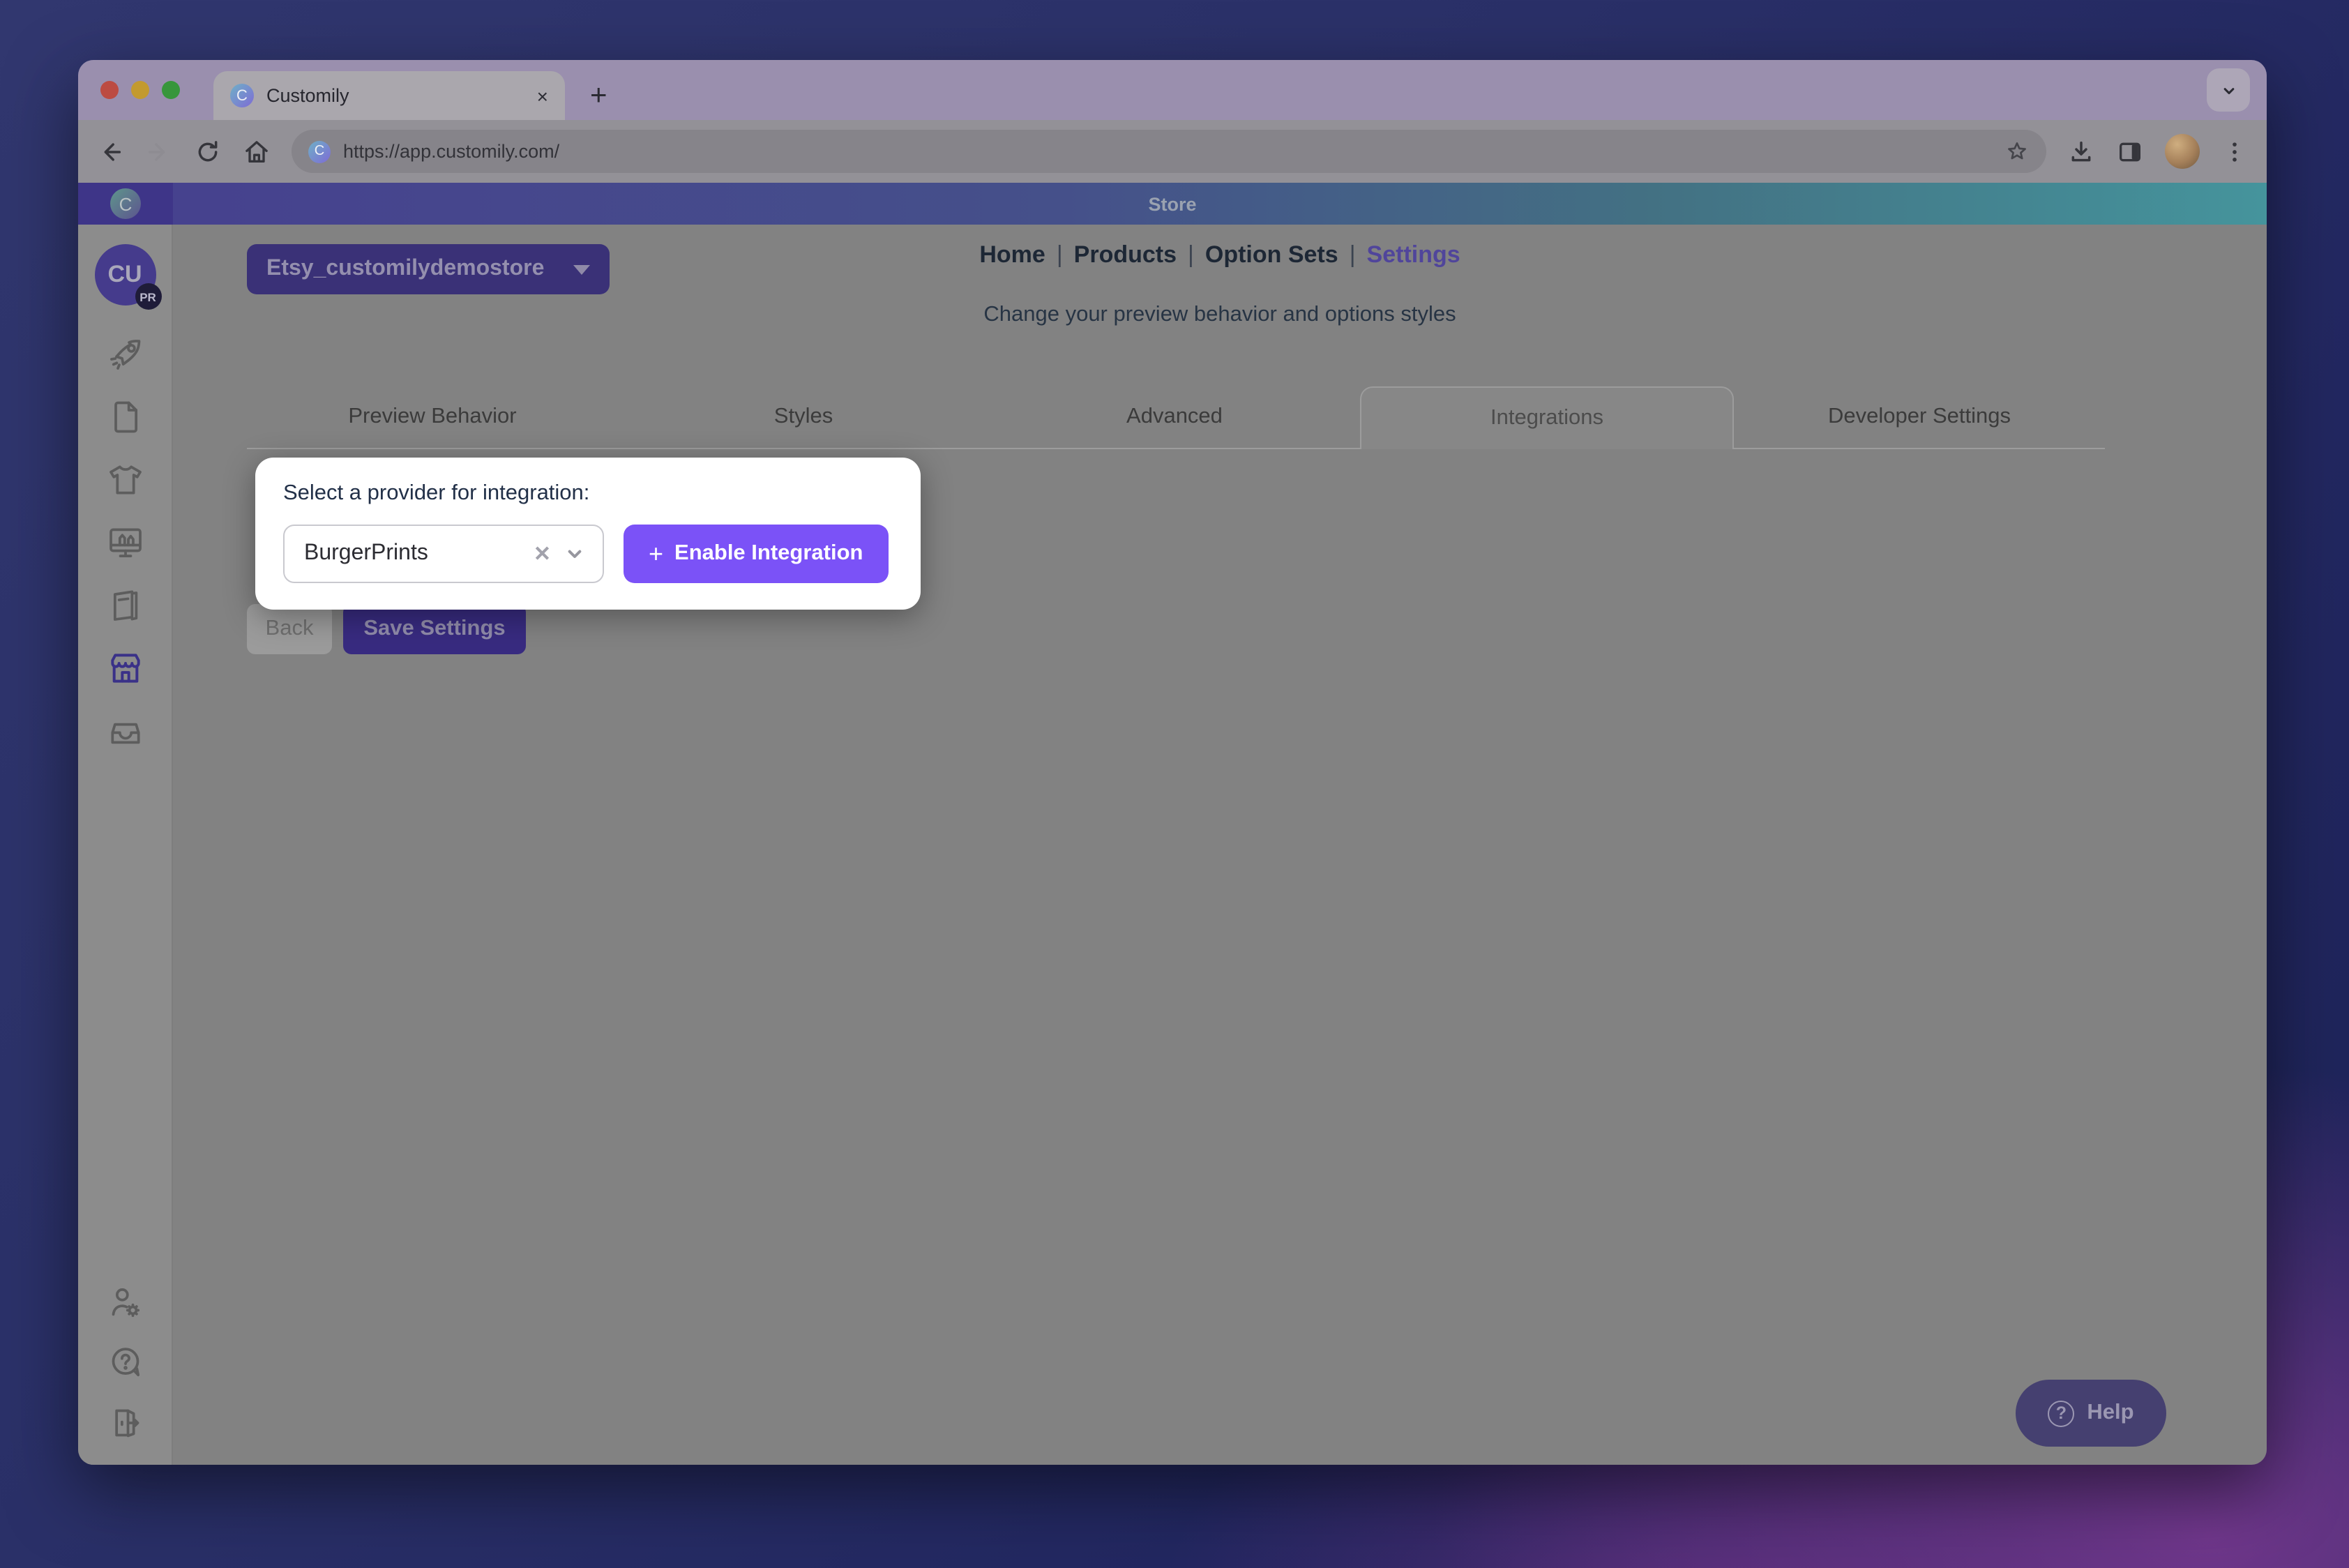 This screenshot has height=1568, width=2349. What do you see at coordinates (366, 553) in the screenshot?
I see `provider-select-value: BurgerPrints` at bounding box center [366, 553].